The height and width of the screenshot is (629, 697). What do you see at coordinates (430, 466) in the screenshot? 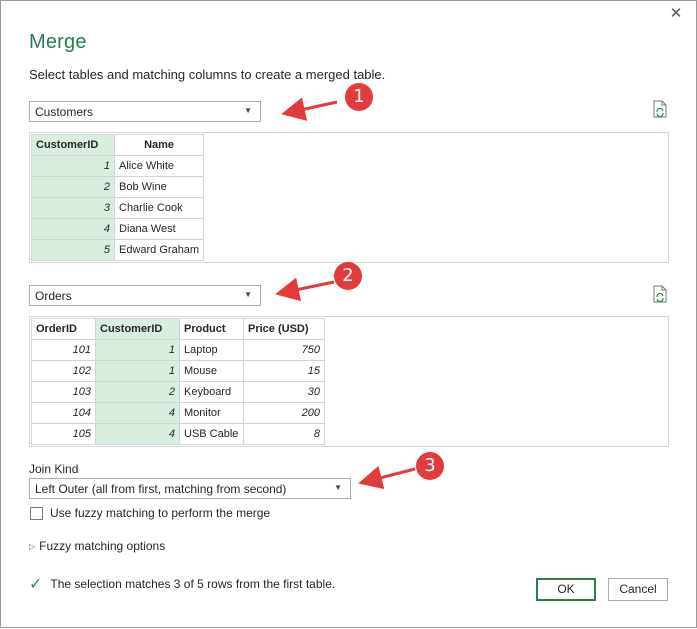
I see `callout-3: 3` at bounding box center [430, 466].